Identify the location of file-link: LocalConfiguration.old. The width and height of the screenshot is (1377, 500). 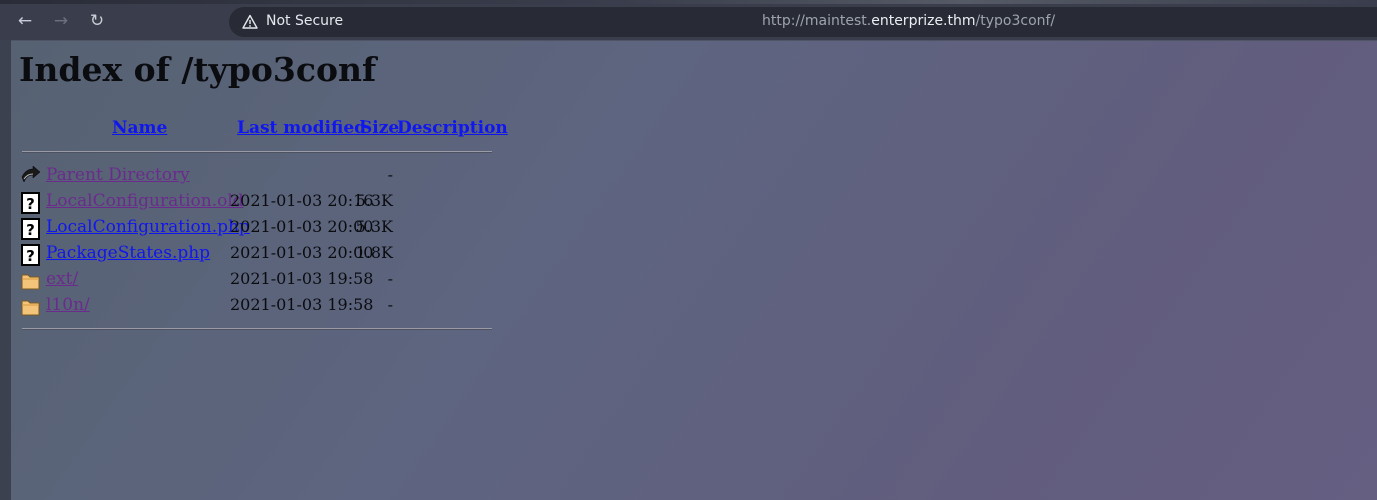
(145, 201).